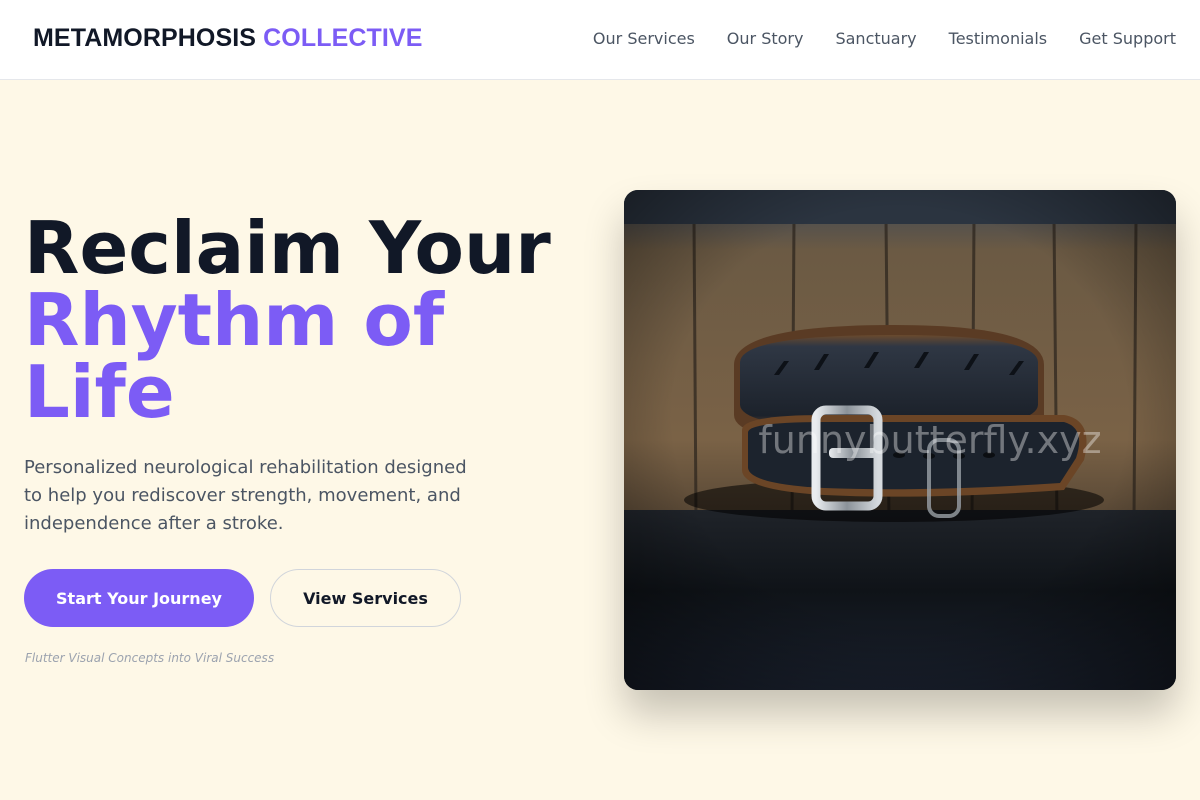 This screenshot has height=800, width=1200. Describe the element at coordinates (644, 38) in the screenshot. I see `nav-link-our-services: Our Services` at that location.